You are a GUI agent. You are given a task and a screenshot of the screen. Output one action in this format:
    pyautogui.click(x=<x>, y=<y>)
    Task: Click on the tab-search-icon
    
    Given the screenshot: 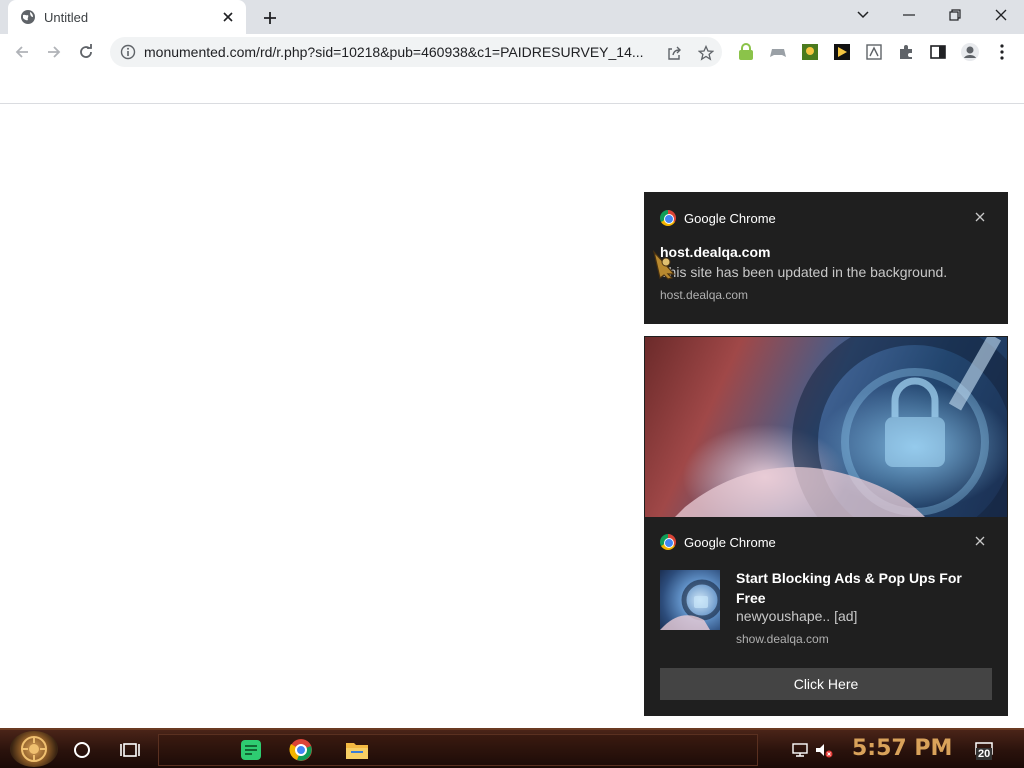 What is the action you would take?
    pyautogui.click(x=863, y=15)
    